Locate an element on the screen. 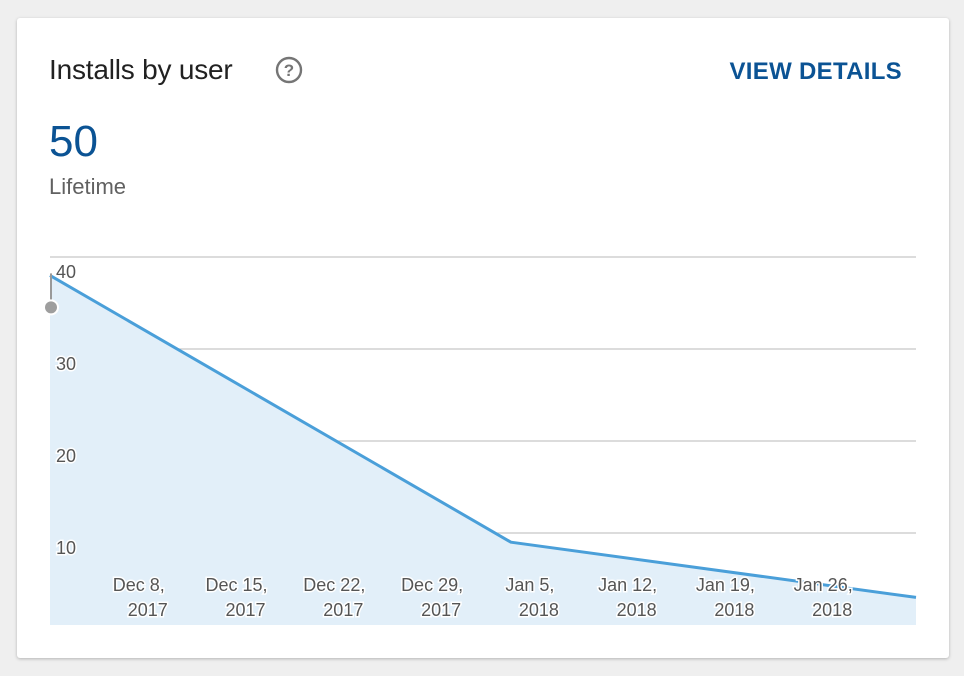  x-tick-date: Jan 5, is located at coordinates (529, 585).